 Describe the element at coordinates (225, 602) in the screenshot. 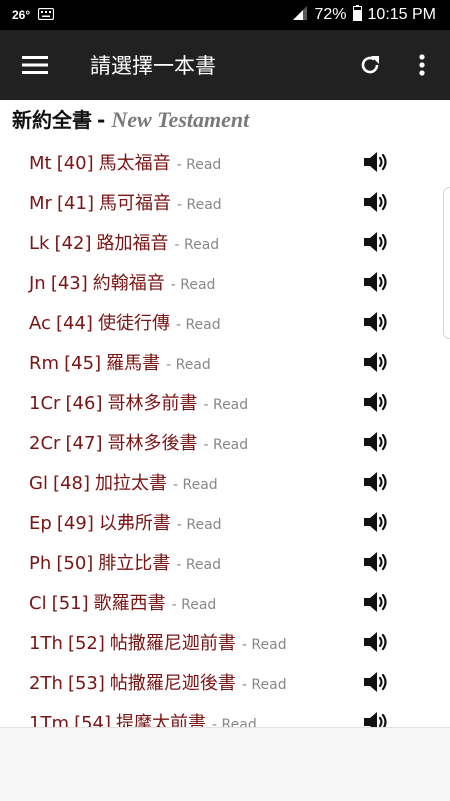

I see `book-row: Cl [51] 歌羅西書 - Read` at that location.